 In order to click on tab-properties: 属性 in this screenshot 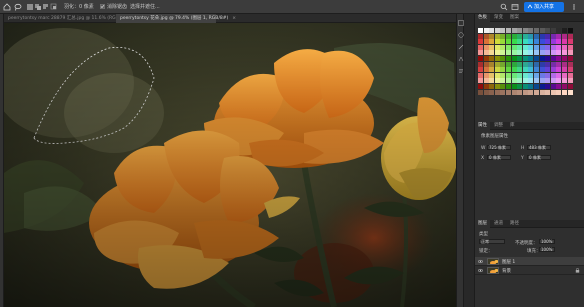, I will do `click(482, 126)`.